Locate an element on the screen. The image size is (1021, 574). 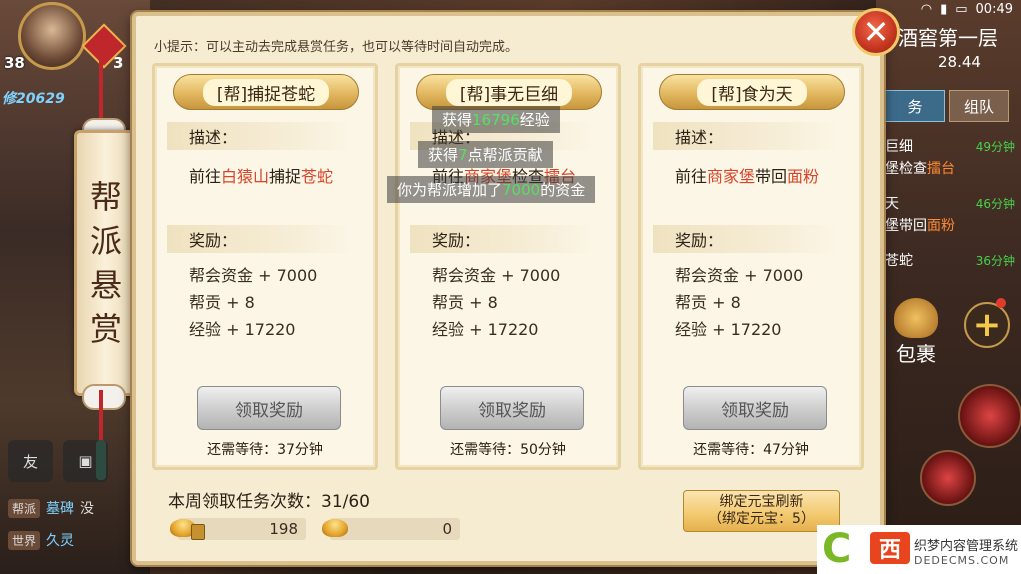
msg-number: 16796 is located at coordinates (496, 120).